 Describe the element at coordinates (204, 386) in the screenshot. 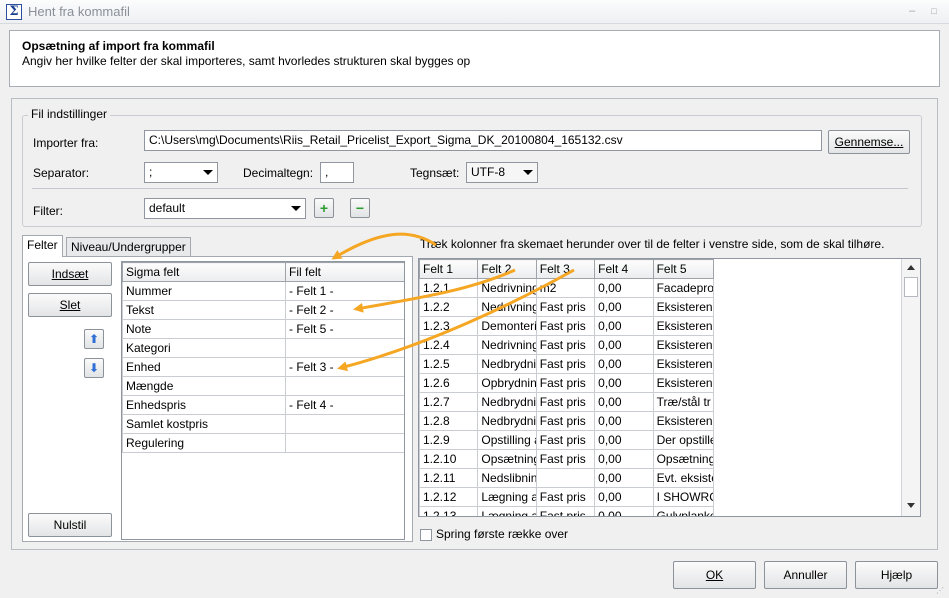

I see `sigma-field-cell: Mængde` at that location.